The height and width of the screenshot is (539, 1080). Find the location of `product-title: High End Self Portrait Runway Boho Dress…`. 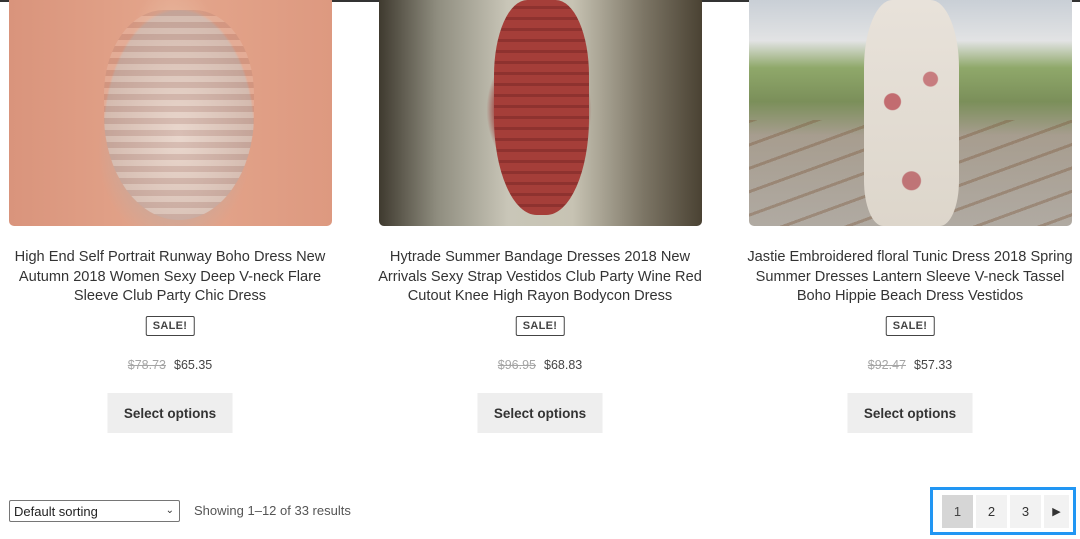

product-title: High End Self Portrait Runway Boho Dress… is located at coordinates (170, 277).